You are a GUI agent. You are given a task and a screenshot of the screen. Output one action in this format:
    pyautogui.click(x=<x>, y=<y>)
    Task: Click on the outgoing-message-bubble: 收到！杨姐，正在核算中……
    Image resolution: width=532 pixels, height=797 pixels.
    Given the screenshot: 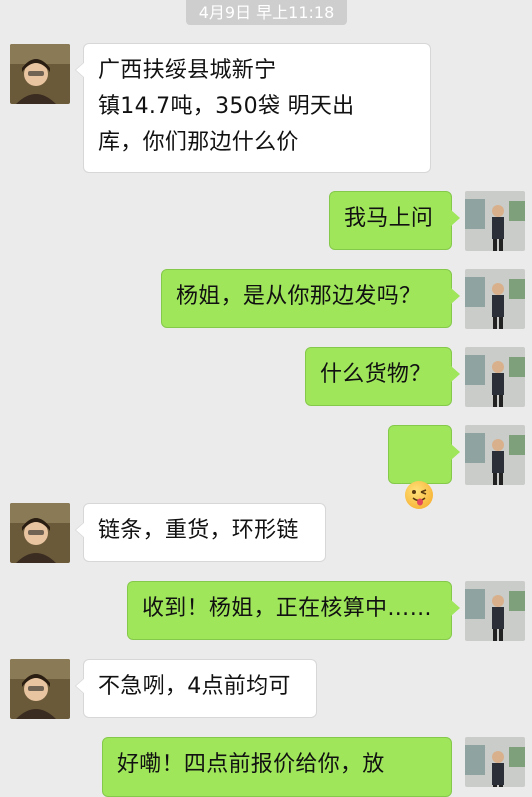 What is the action you would take?
    pyautogui.click(x=293, y=610)
    